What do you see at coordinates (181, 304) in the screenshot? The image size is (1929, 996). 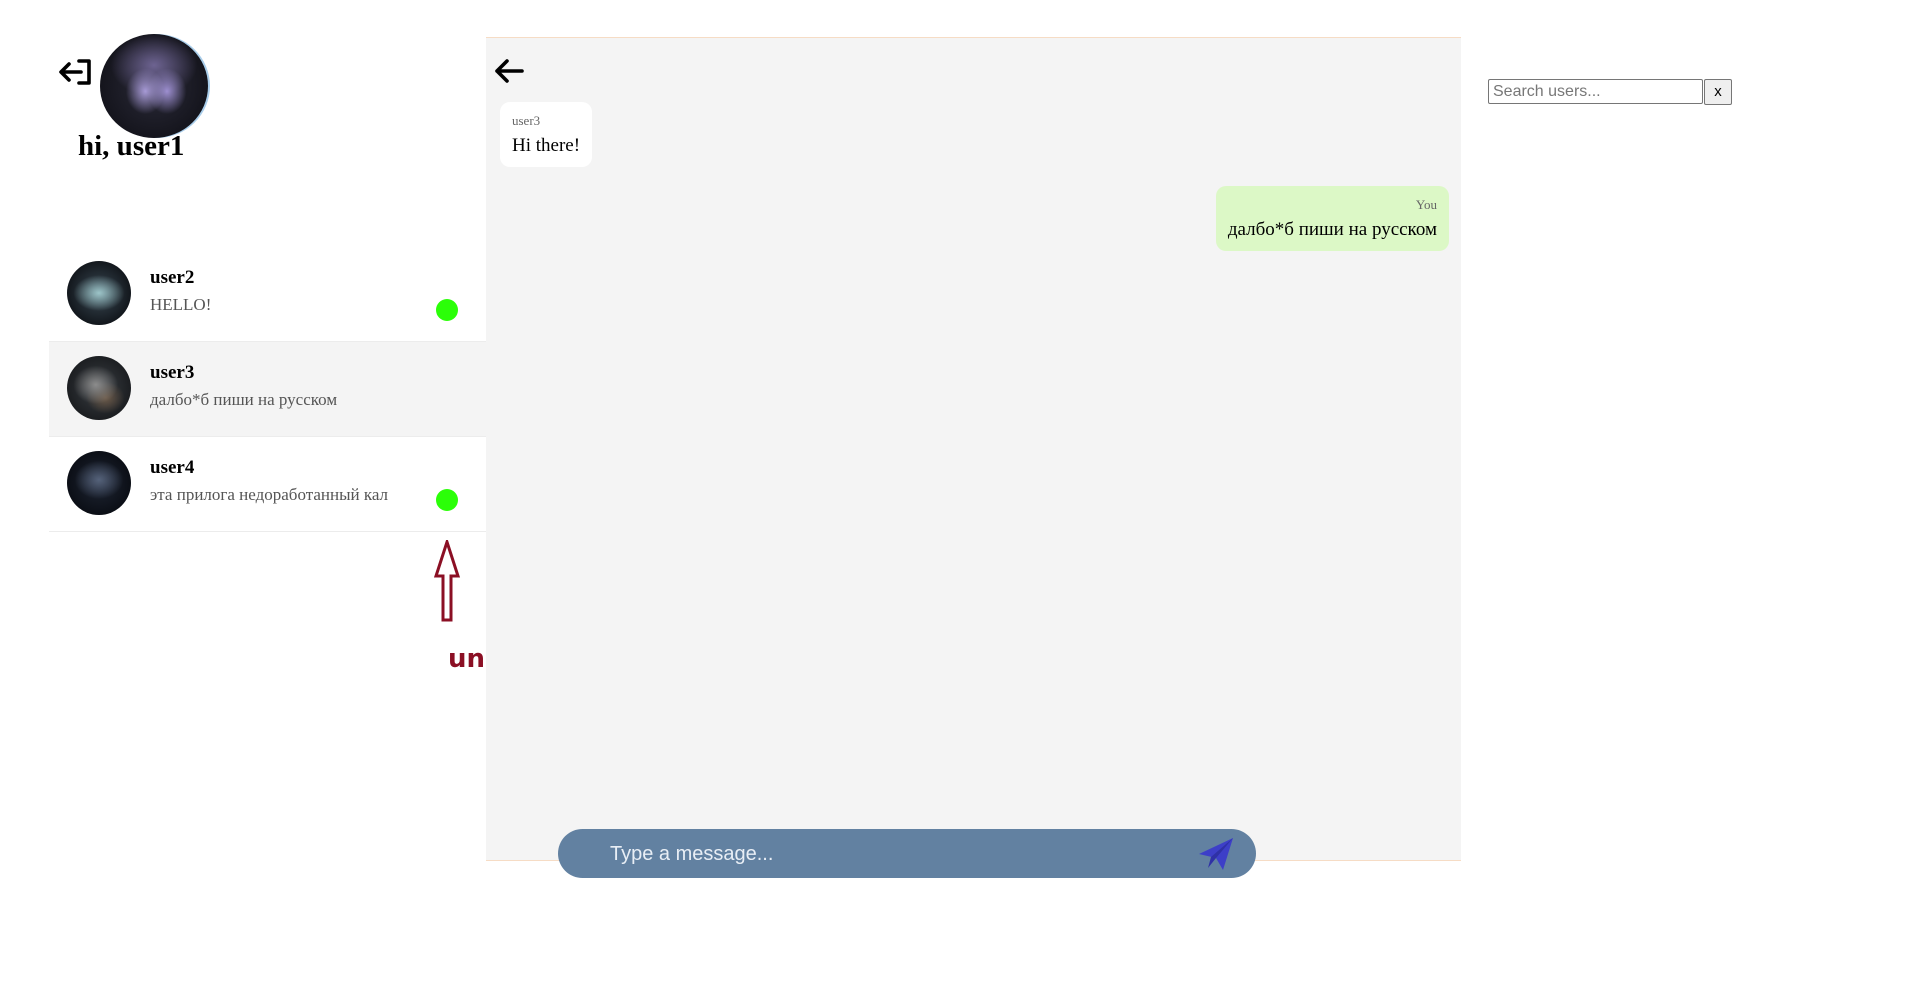 I see `chat-preview: HELLO!` at bounding box center [181, 304].